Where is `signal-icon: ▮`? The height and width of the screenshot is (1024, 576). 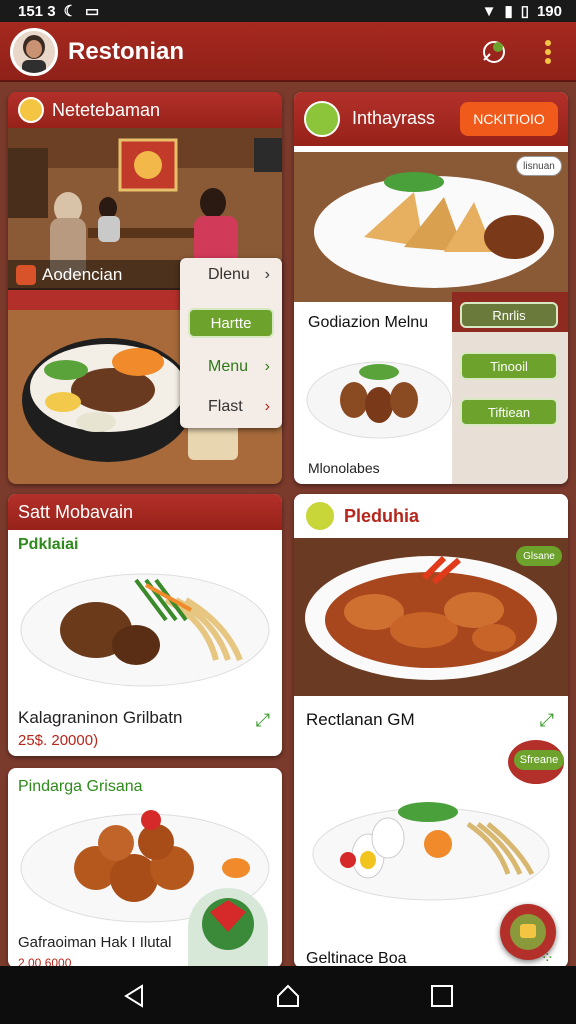 signal-icon: ▮ is located at coordinates (508, 11).